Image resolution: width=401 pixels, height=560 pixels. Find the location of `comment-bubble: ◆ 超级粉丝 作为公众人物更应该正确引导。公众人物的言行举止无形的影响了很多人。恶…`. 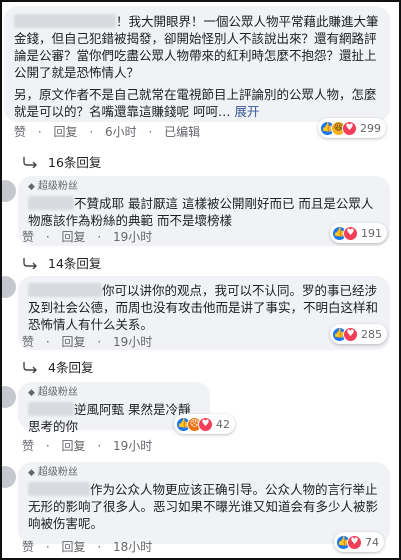

comment-bubble: ◆ 超级粉丝 作为公众人物更应该正确引导。公众人物的言行举止无形的影响了很多人。恶… is located at coordinates (204, 503).